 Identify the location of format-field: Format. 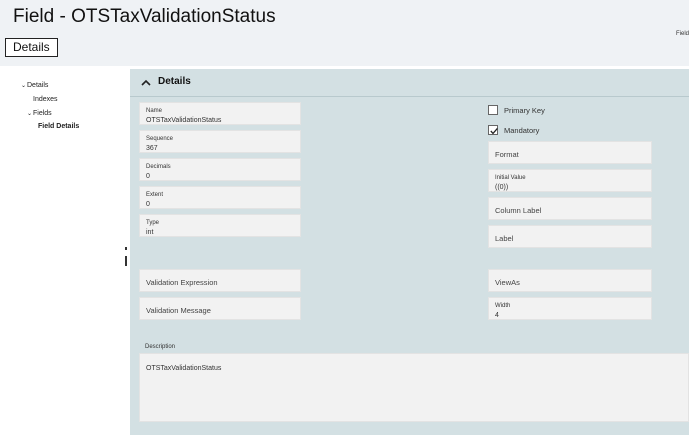
(570, 152).